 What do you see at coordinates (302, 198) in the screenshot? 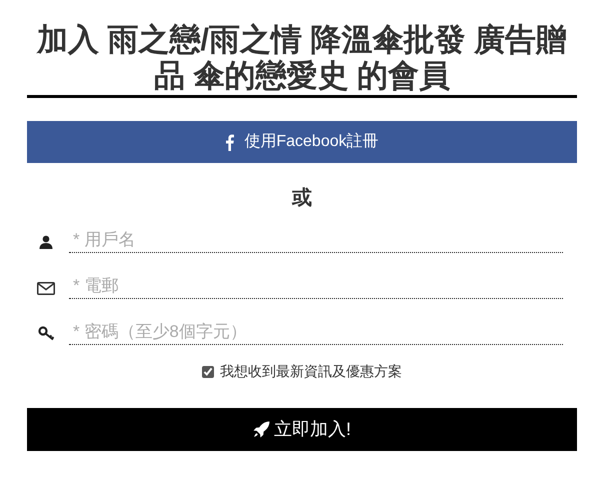
I see `or-separator: 或` at bounding box center [302, 198].